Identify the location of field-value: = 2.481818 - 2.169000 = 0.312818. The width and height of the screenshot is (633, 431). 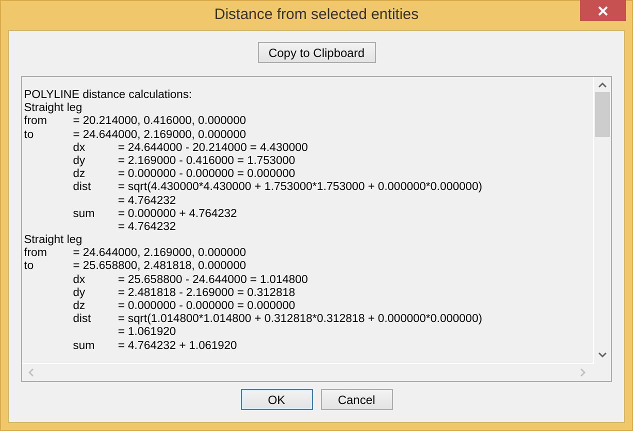
(207, 293).